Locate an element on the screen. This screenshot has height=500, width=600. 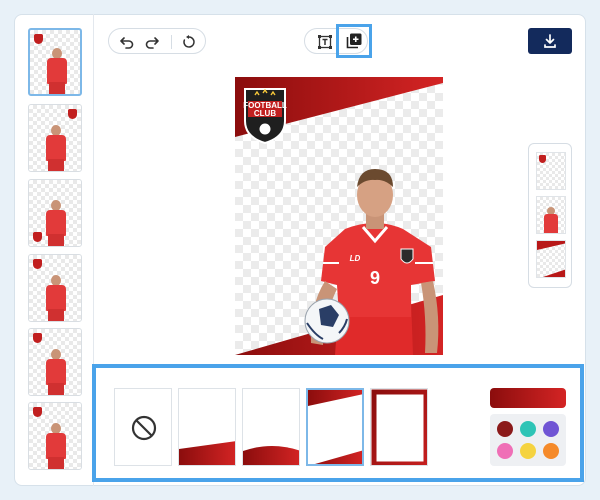
swatch-teal is located at coordinates (528, 429).